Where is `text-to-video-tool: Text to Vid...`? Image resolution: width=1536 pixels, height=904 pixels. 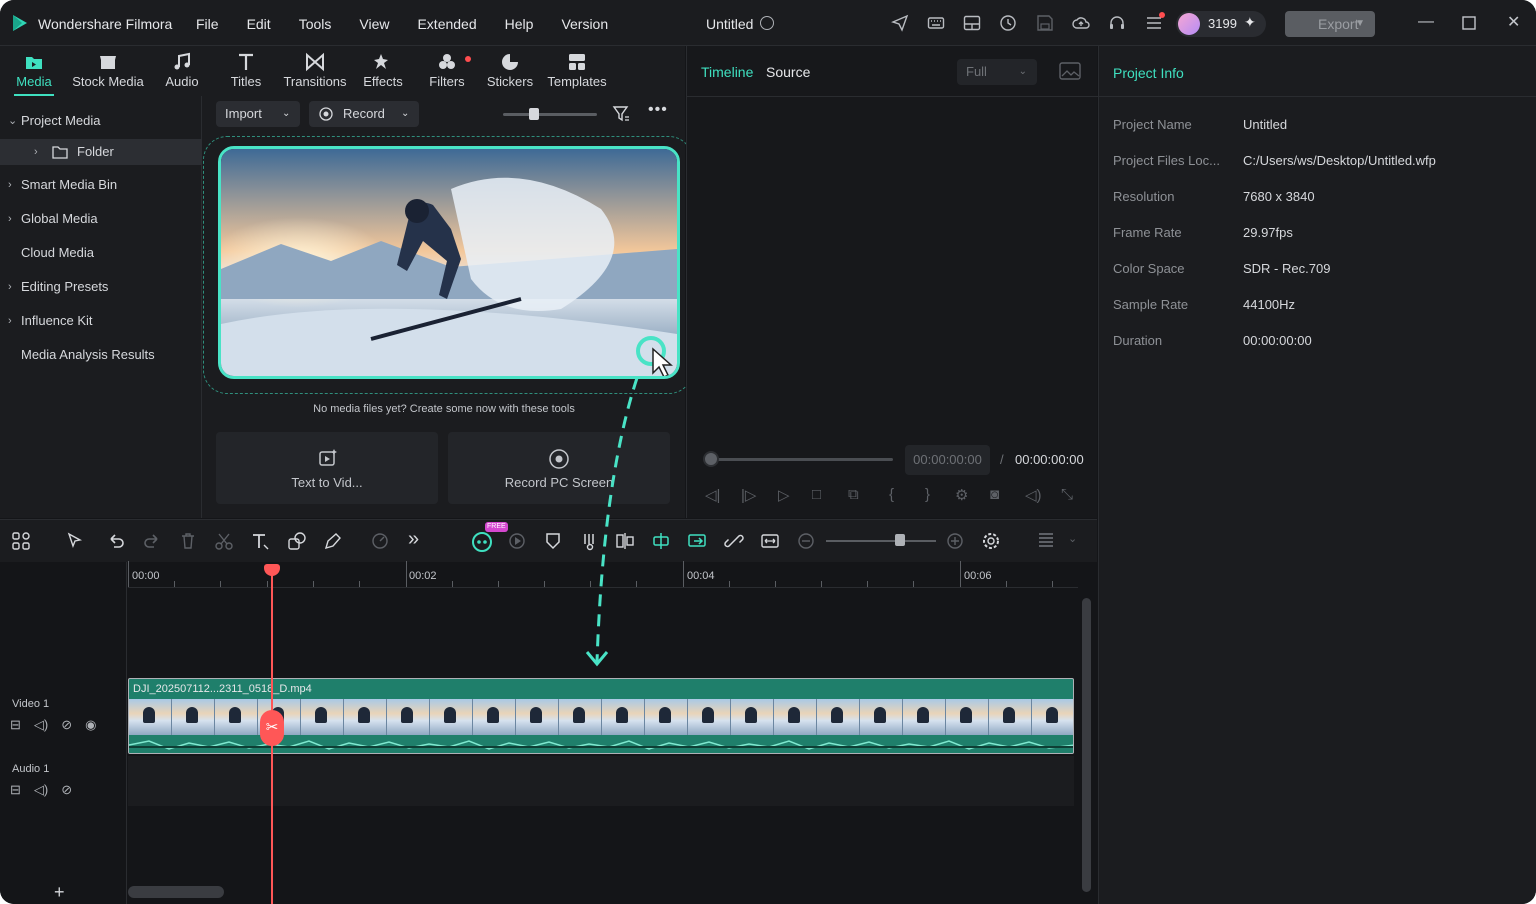
text-to-video-tool: Text to Vid... is located at coordinates (327, 468).